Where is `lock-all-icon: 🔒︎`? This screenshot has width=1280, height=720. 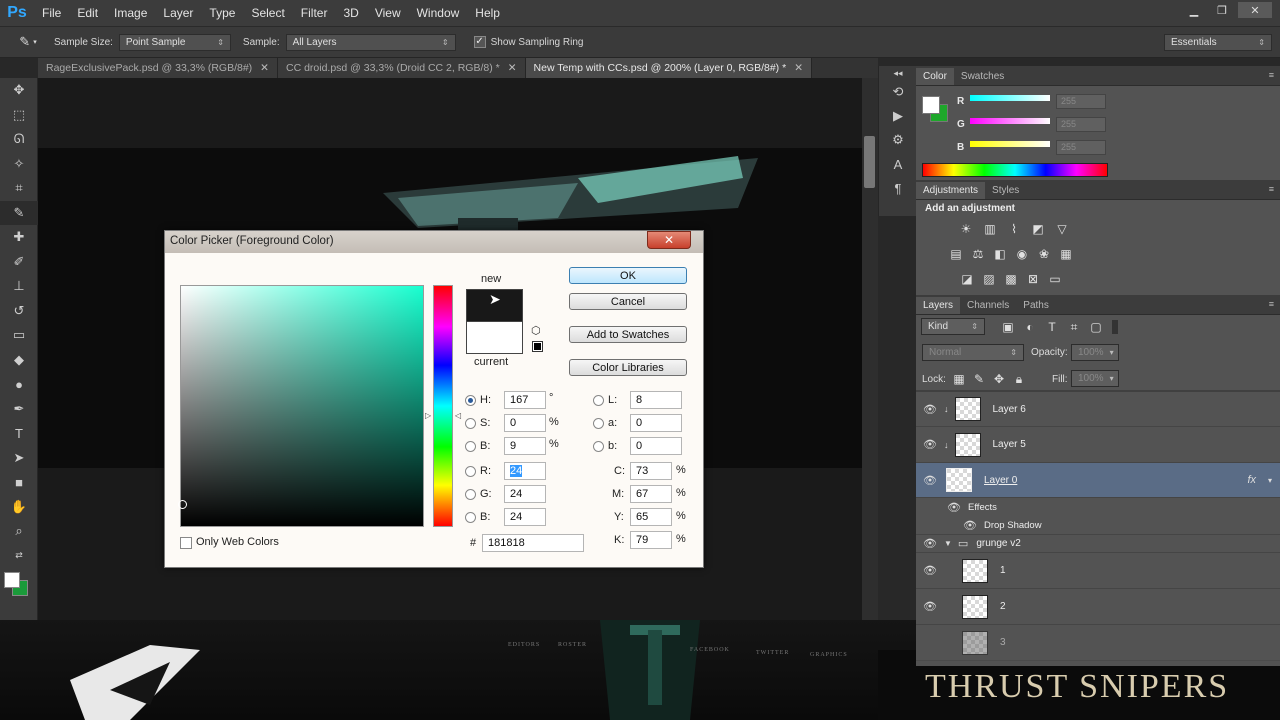 lock-all-icon: 🔒︎ is located at coordinates (1019, 379).